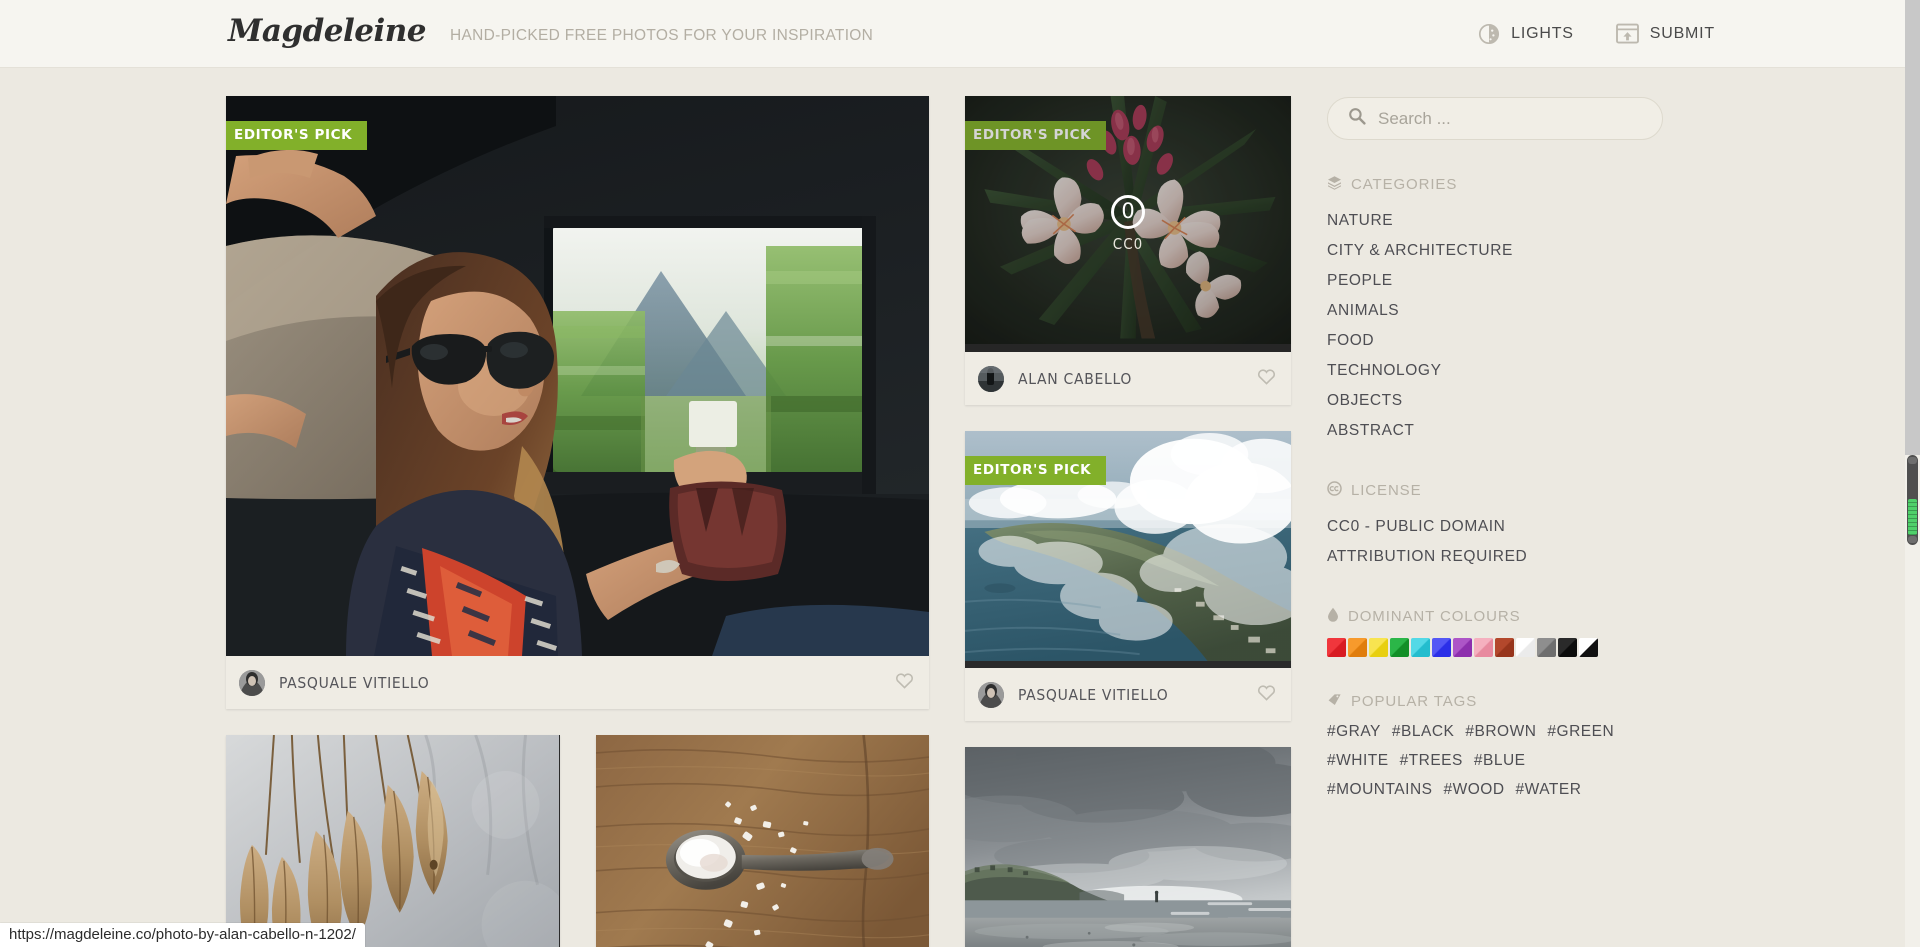  Describe the element at coordinates (1912, 539) in the screenshot. I see `scrollbar-thumb-cap-bottom` at that location.